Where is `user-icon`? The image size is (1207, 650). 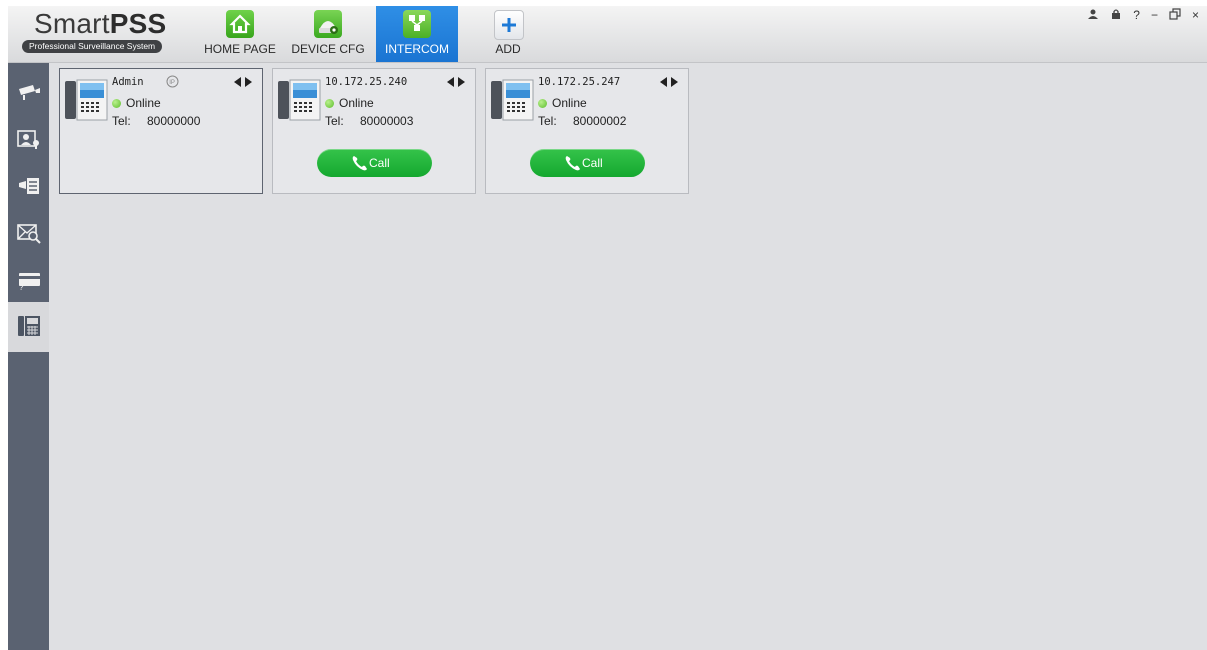
user-icon is located at coordinates (1093, 16).